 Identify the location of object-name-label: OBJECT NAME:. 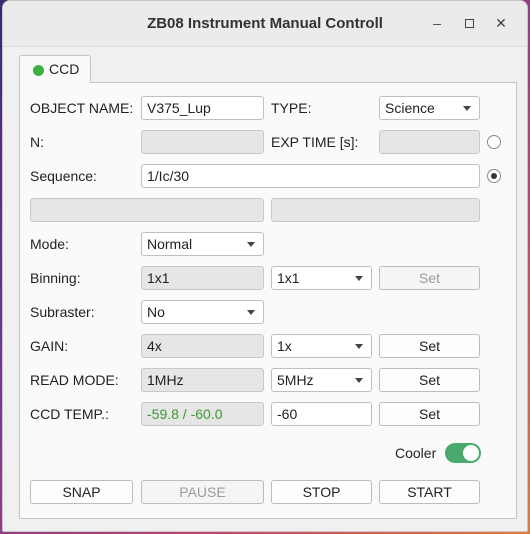
(82, 108).